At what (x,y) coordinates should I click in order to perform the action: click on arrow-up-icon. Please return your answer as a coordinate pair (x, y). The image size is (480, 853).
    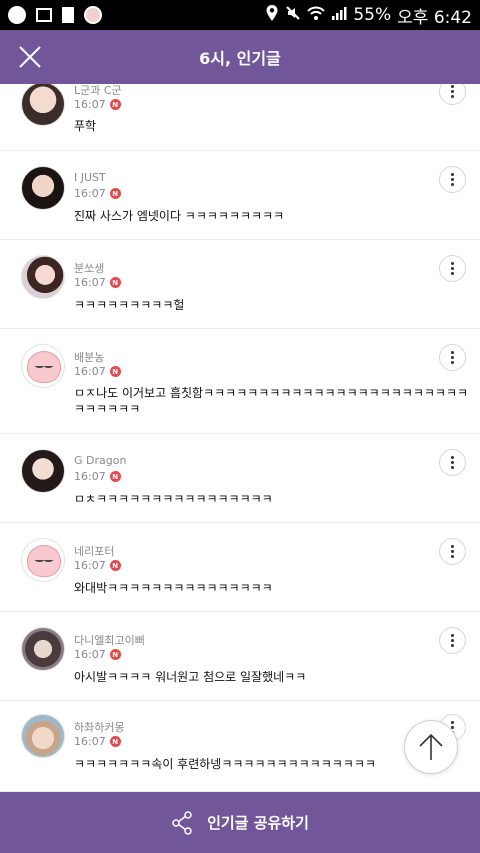
    Looking at the image, I should click on (431, 746).